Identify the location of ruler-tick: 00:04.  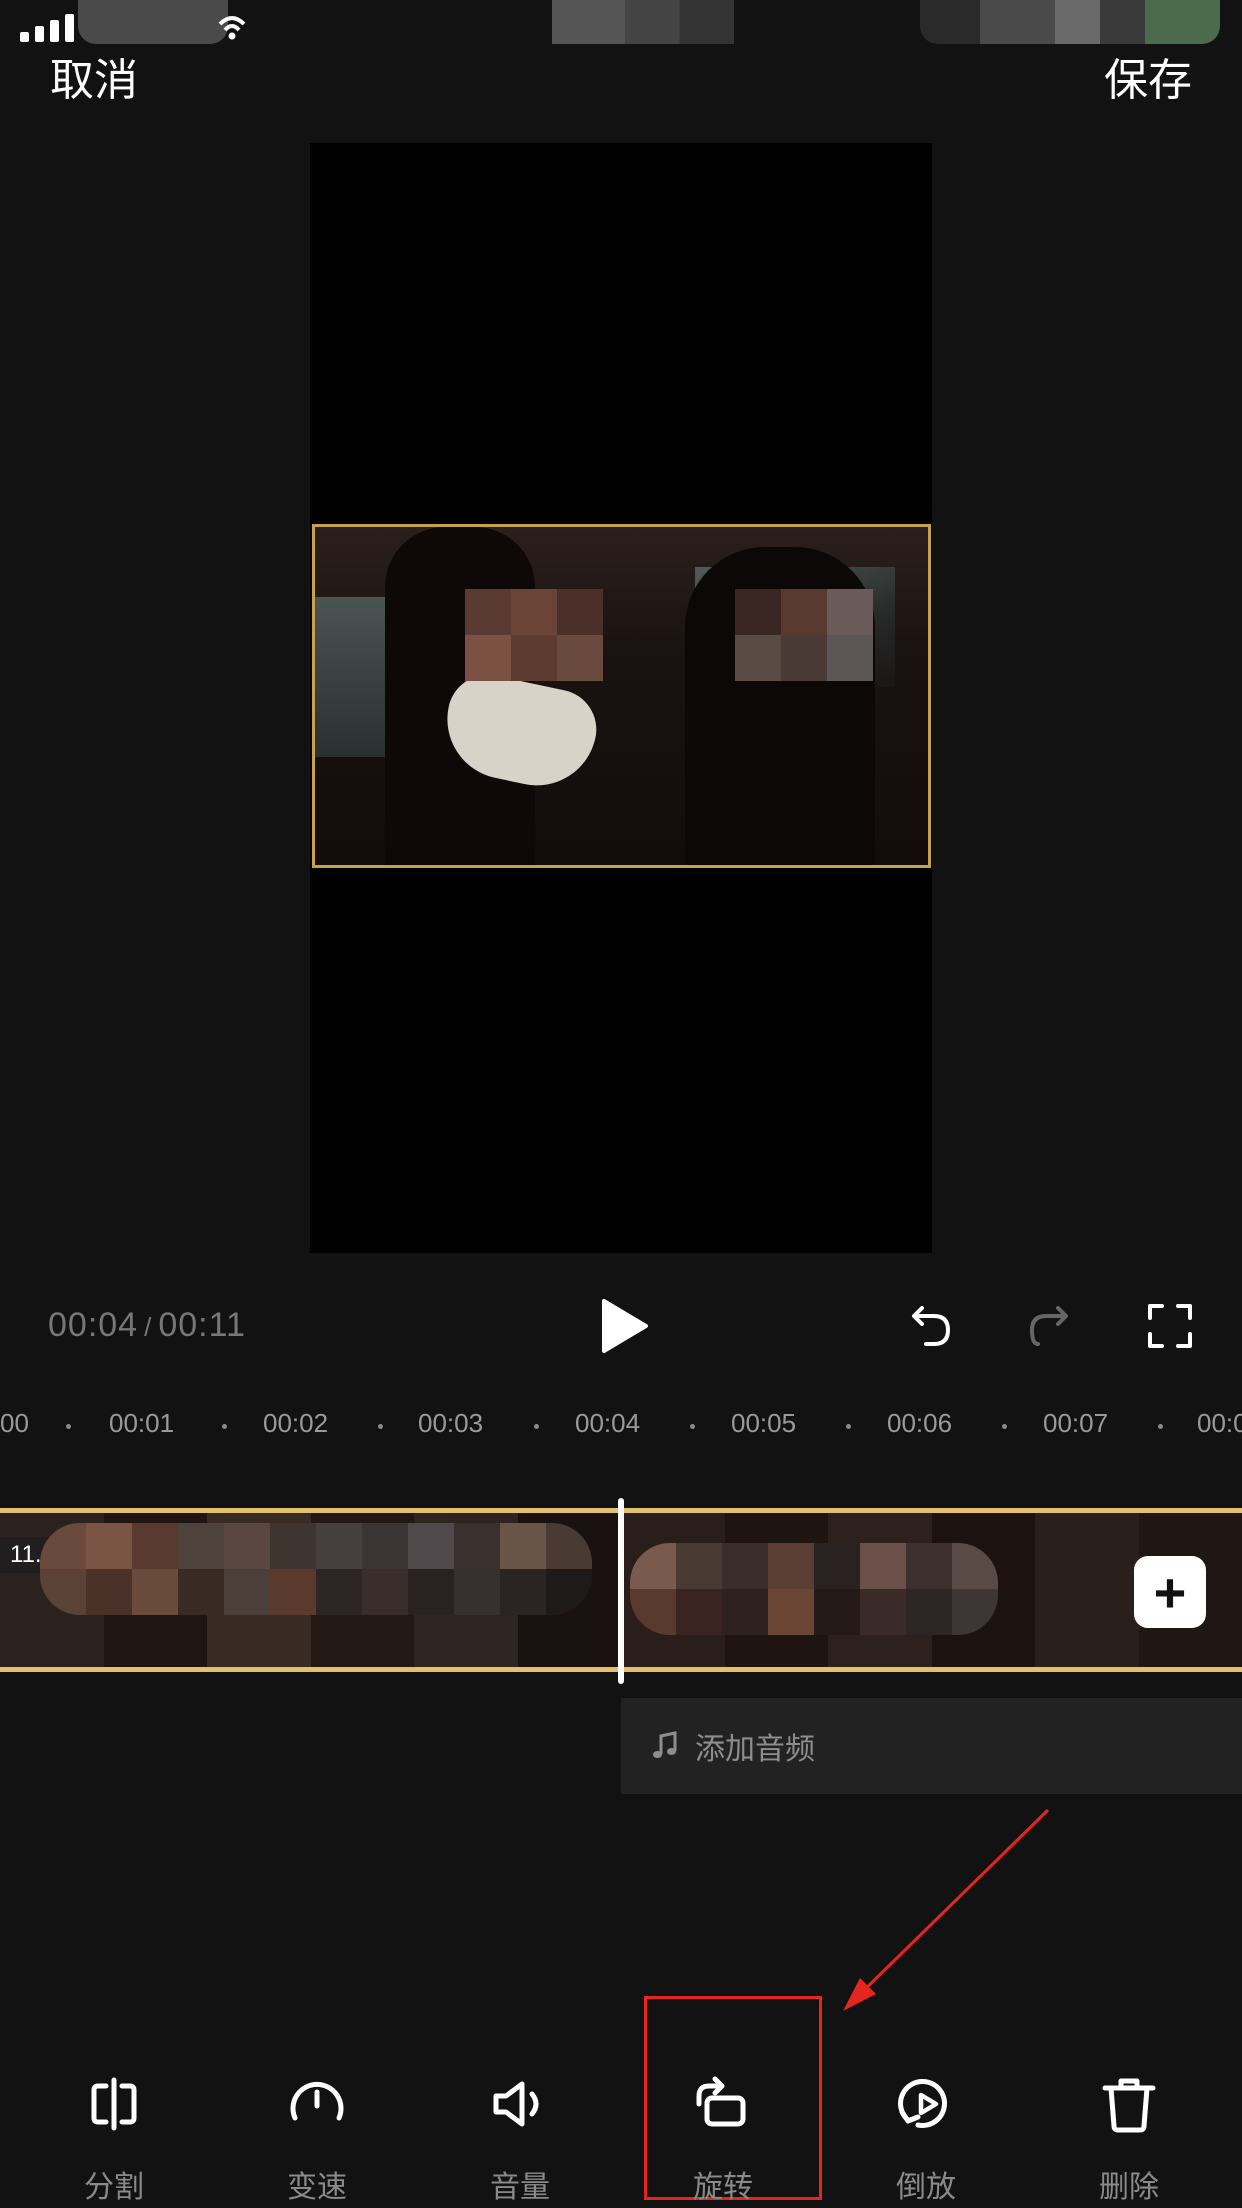
(608, 1423).